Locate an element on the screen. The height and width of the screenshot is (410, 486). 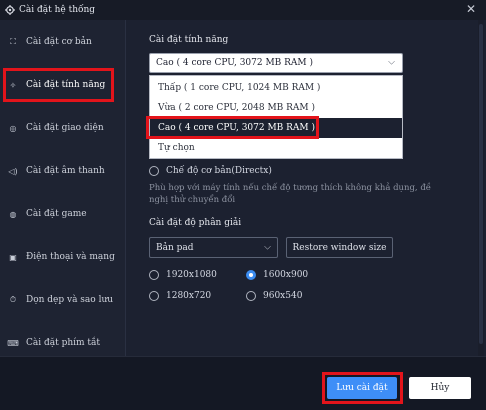
sidebar-item-performance: ✧ Cài đặt tính năng is located at coordinates (63, 85).